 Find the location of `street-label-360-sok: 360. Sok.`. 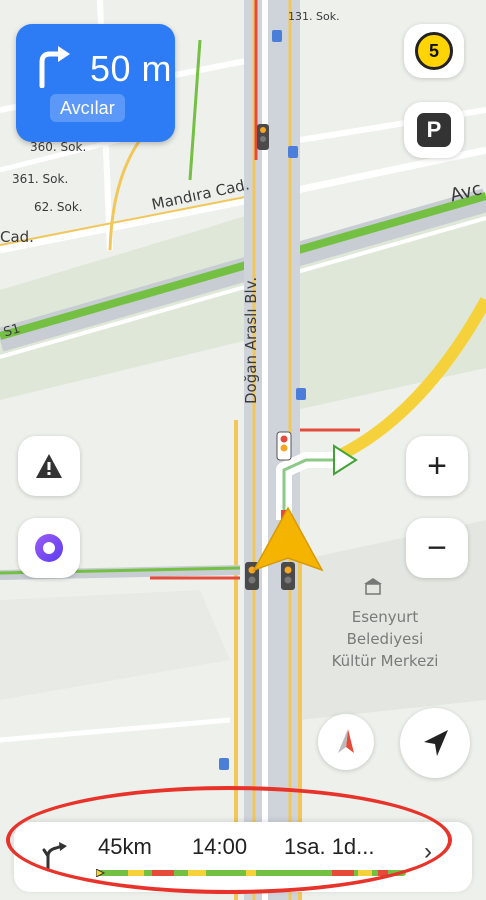

street-label-360-sok: 360. Sok. is located at coordinates (58, 147).